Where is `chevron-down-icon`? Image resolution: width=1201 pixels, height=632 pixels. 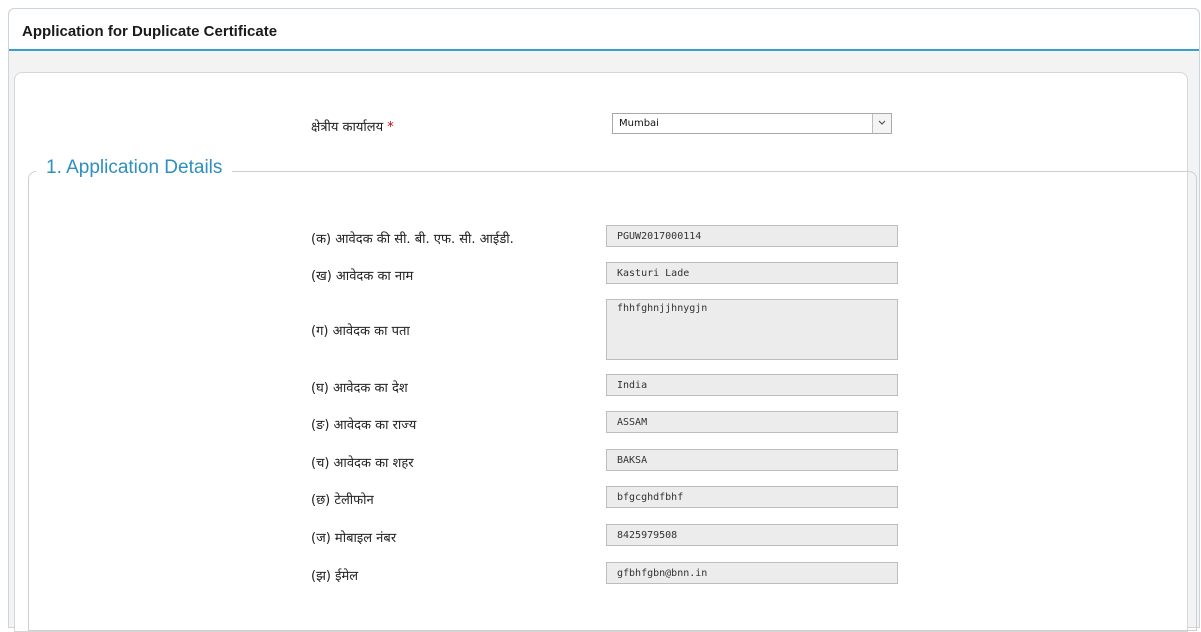
chevron-down-icon is located at coordinates (882, 122).